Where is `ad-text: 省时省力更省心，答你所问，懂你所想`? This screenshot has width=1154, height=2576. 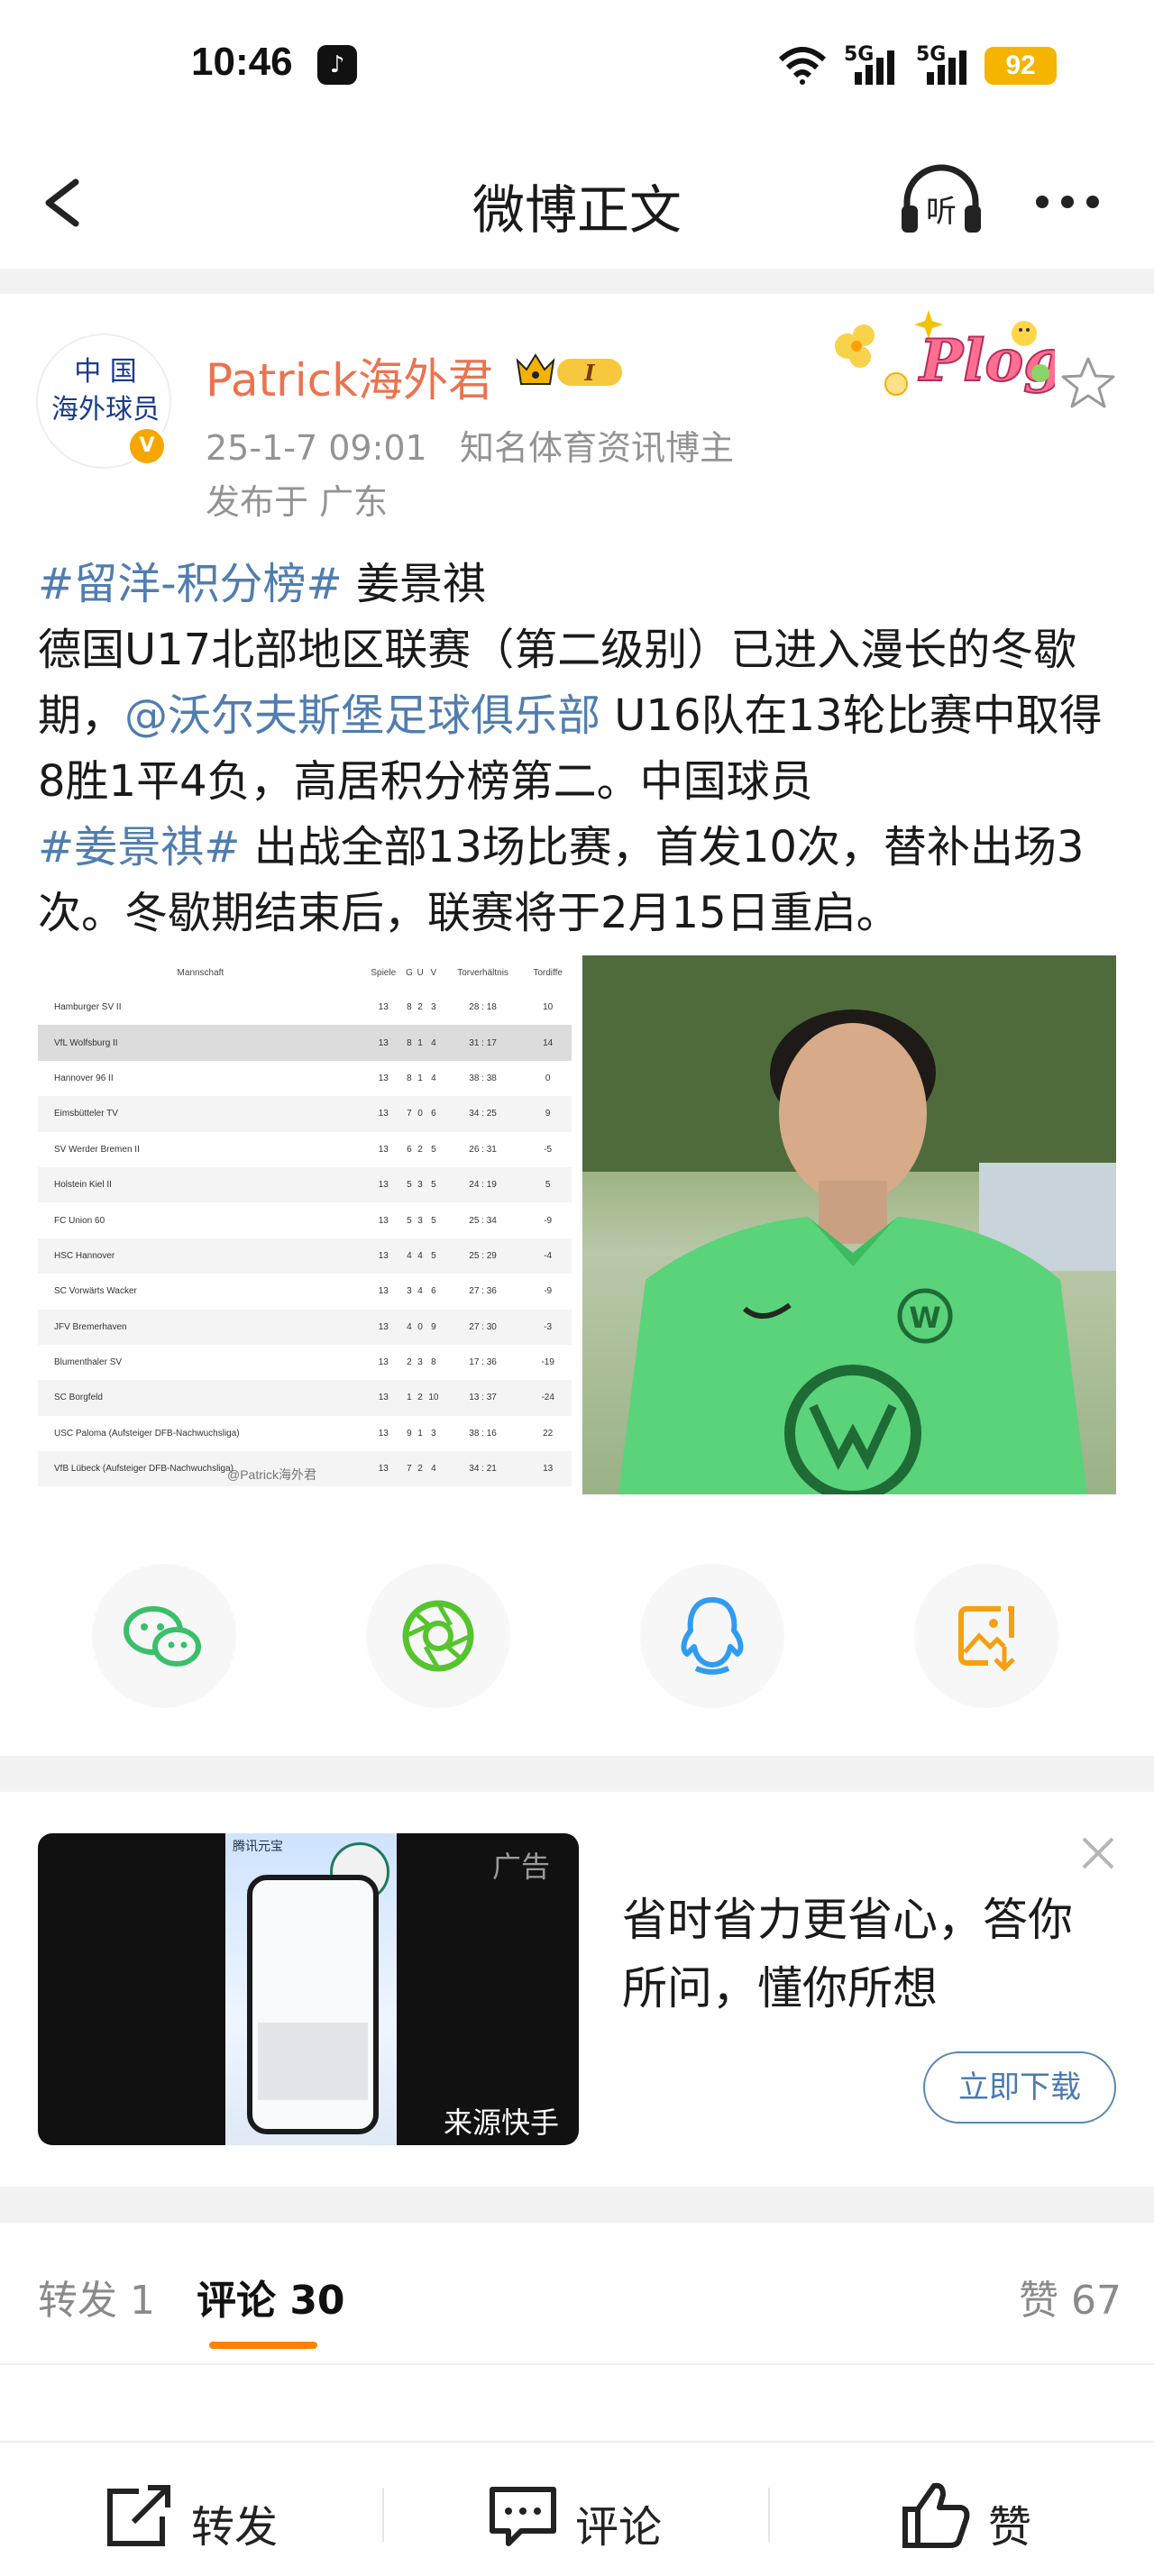
ad-text: 省时省力更省心，答你所问，懂你所想 is located at coordinates (861, 1955).